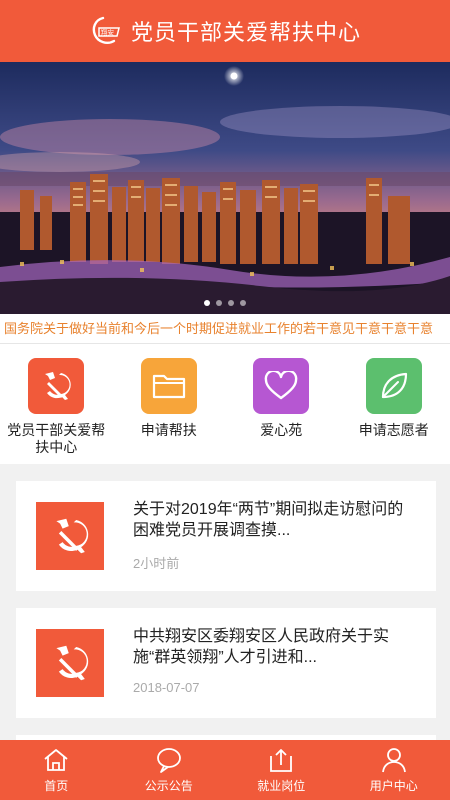 Image resolution: width=450 pixels, height=800 pixels. I want to click on notice-text: 国务院关于做好当前和今后一个时期促进就业工作的若干意见干意干意干意, so click(219, 328).